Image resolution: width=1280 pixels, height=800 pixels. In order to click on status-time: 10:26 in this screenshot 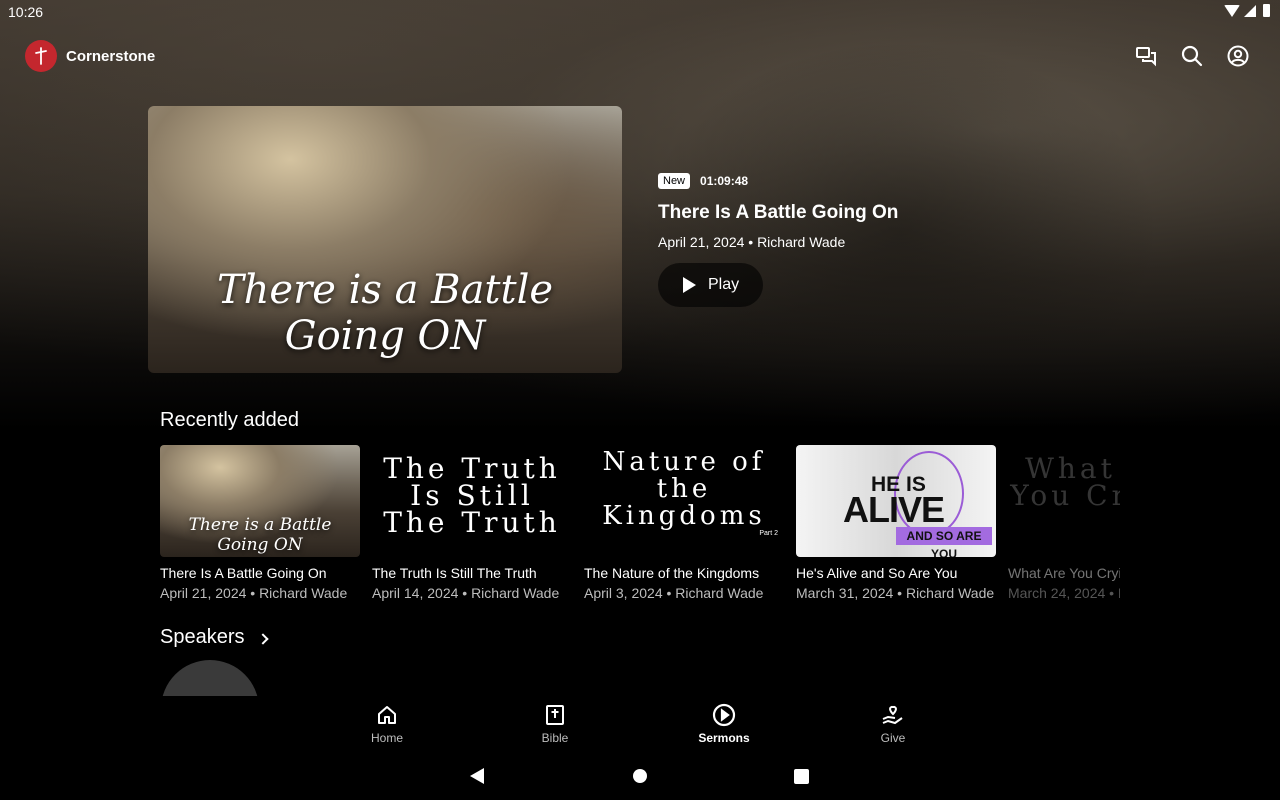, I will do `click(26, 12)`.